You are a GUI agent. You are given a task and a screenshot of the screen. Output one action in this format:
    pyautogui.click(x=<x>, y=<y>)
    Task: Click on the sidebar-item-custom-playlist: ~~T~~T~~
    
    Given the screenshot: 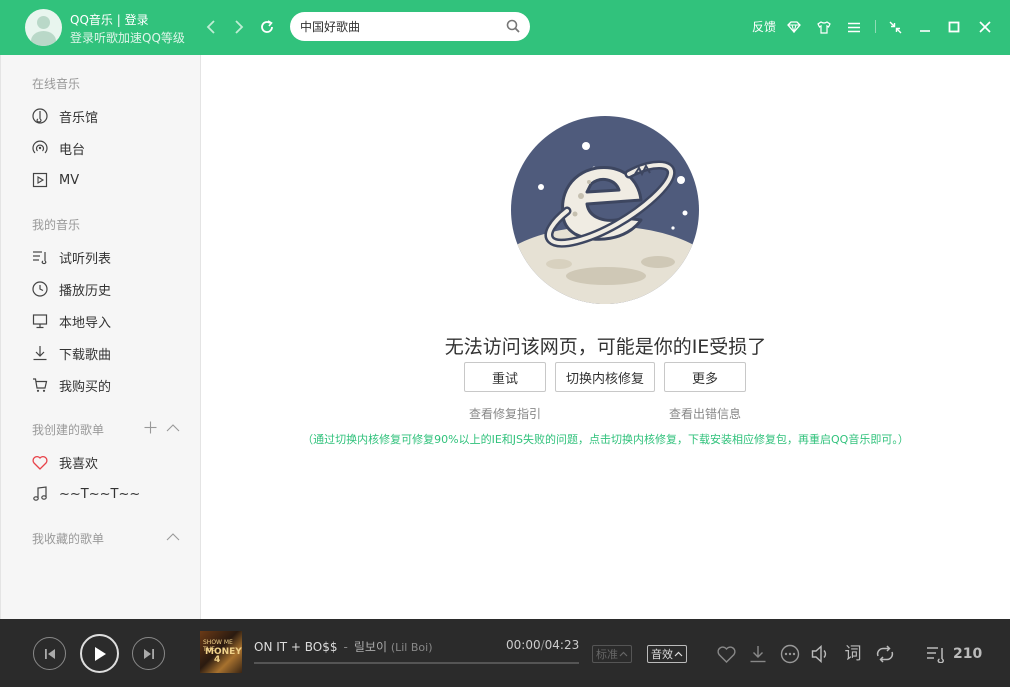 What is the action you would take?
    pyautogui.click(x=111, y=494)
    